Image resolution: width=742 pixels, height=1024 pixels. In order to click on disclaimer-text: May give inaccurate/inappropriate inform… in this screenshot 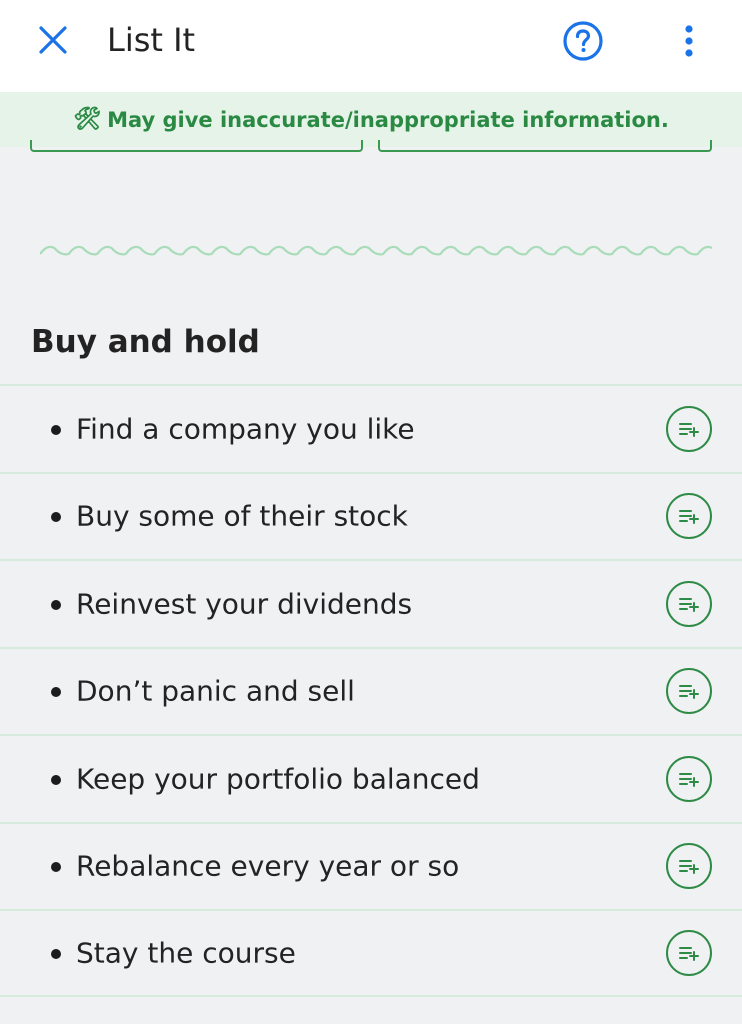, I will do `click(388, 119)`.